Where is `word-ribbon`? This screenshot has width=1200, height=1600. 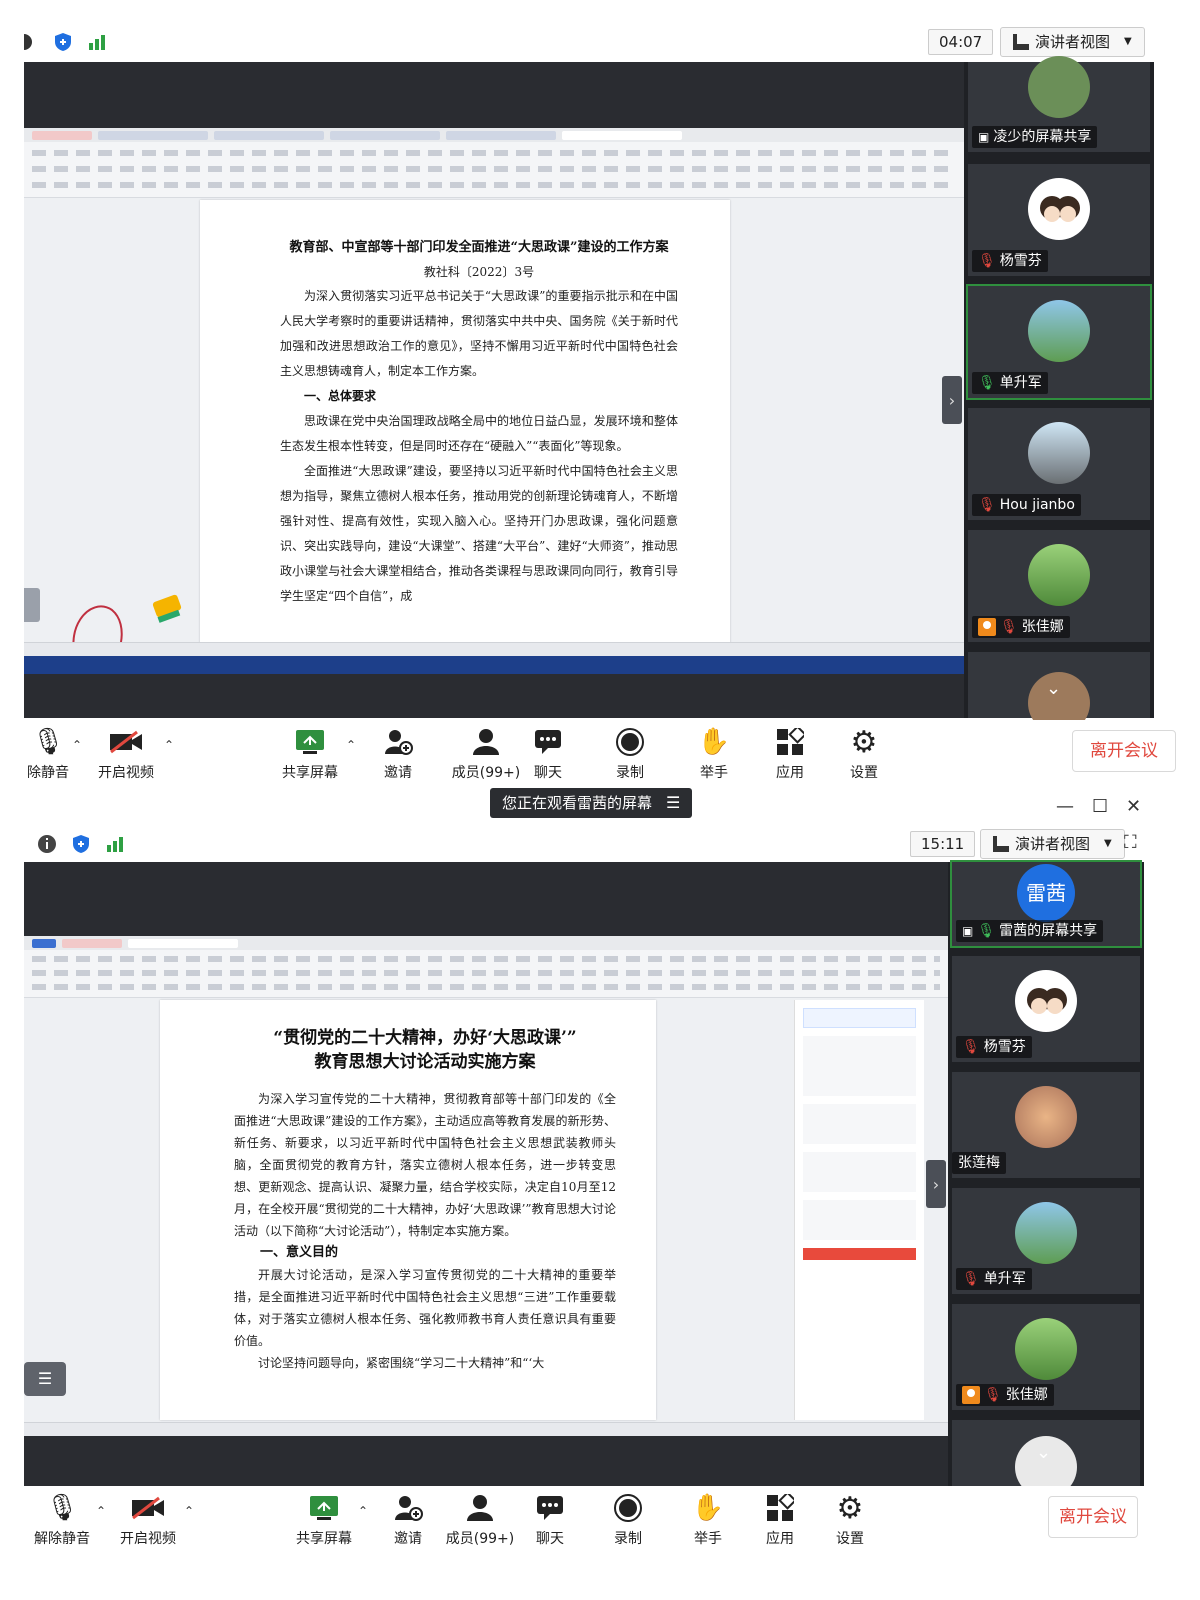 word-ribbon is located at coordinates (486, 974).